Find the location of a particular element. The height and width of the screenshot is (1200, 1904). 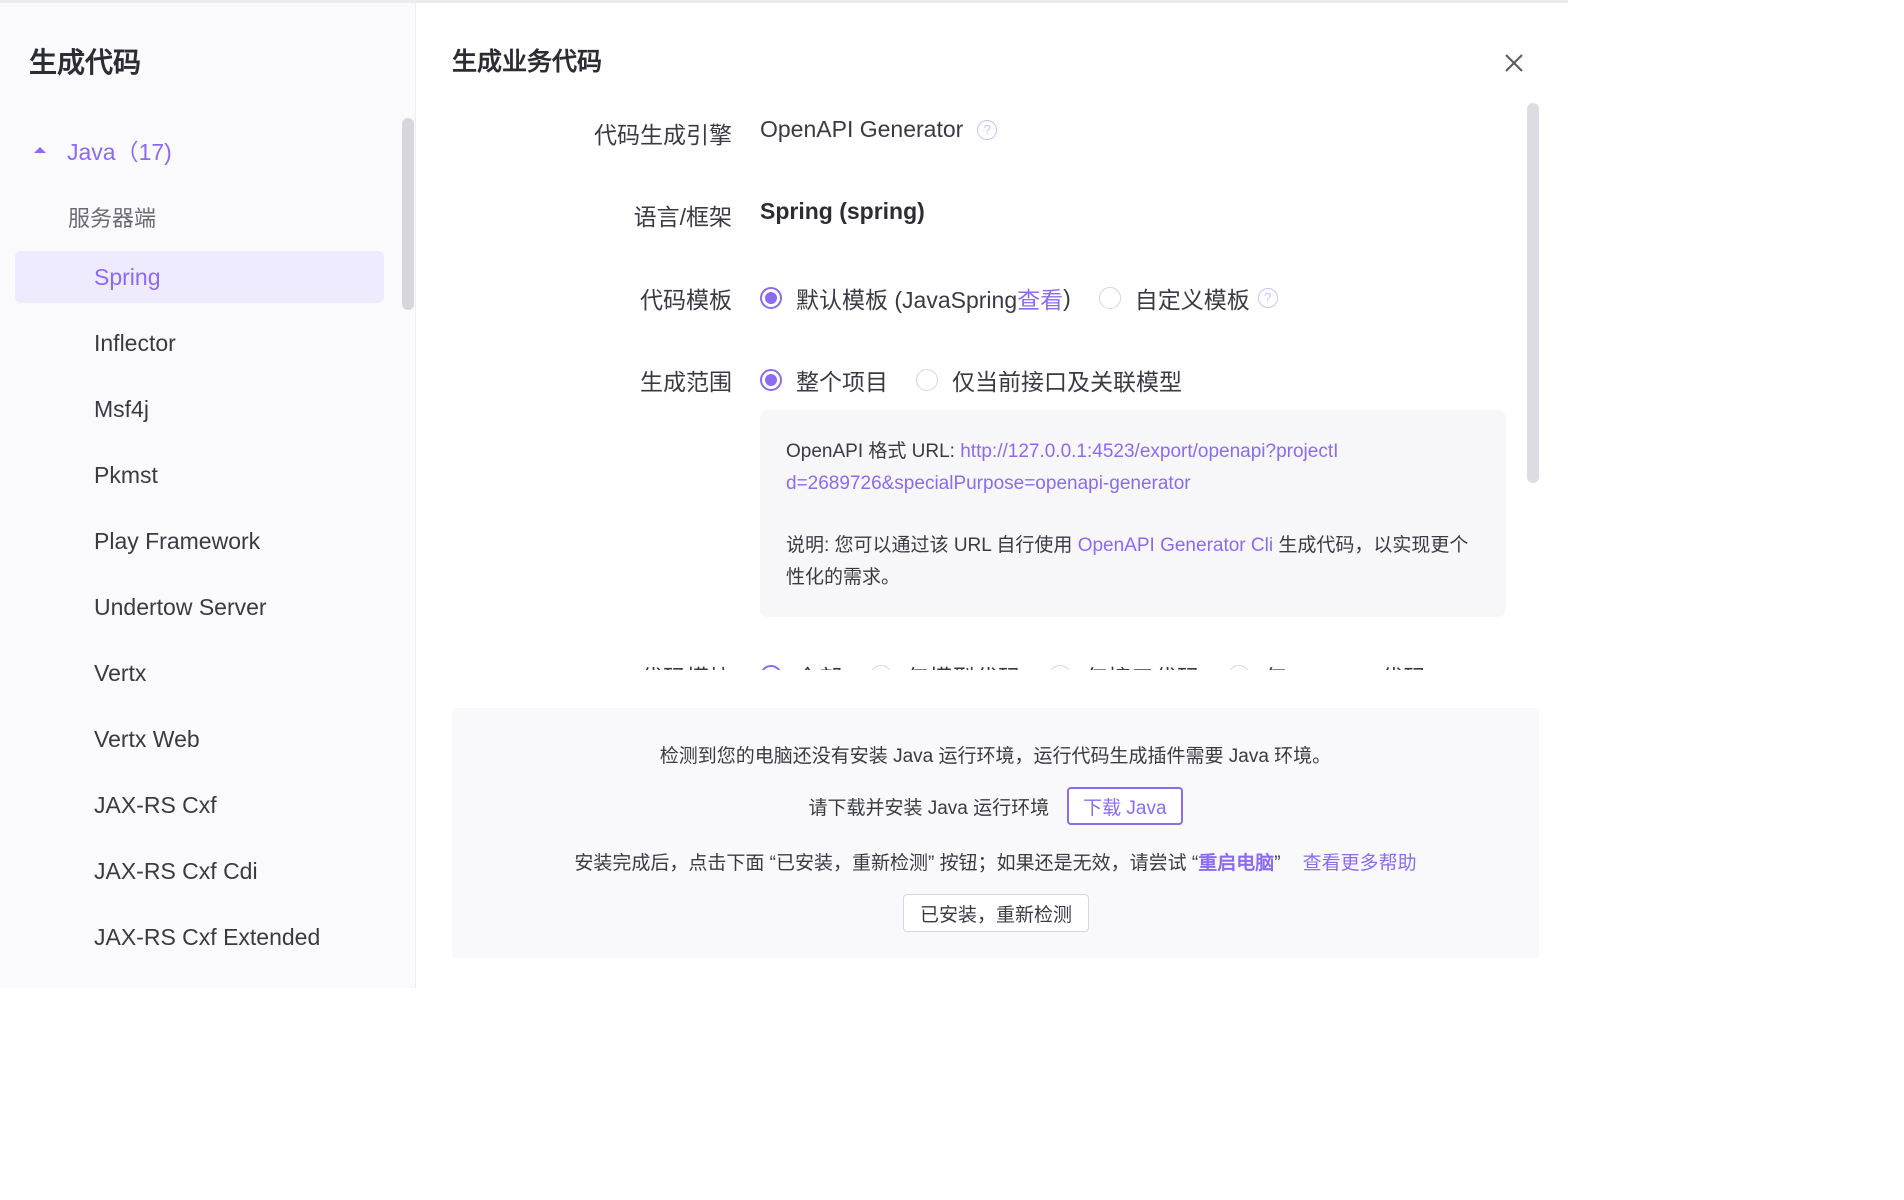

engine-value: OpenAPI Generator ? is located at coordinates (879, 129).